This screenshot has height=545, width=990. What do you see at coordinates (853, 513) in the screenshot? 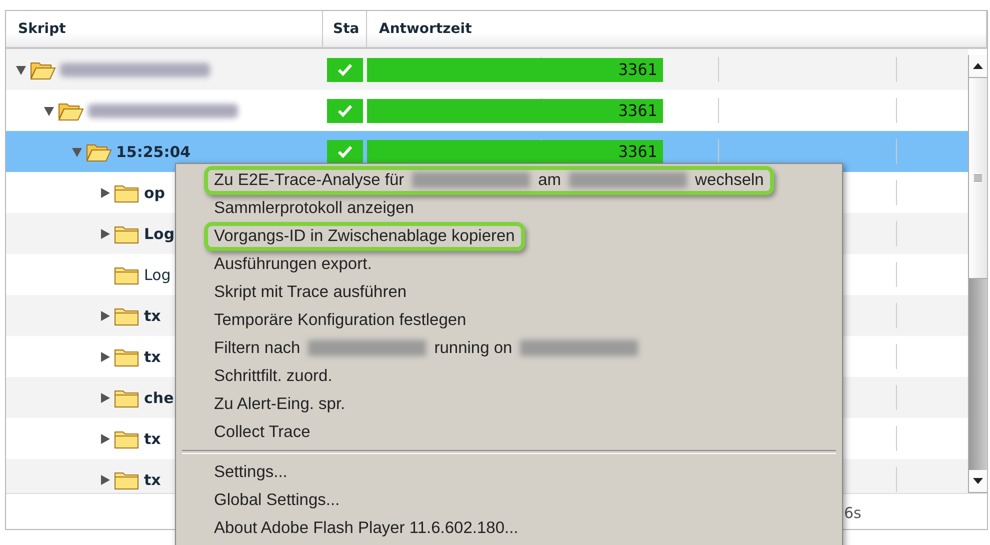
I see `footer-cell: 6s` at bounding box center [853, 513].